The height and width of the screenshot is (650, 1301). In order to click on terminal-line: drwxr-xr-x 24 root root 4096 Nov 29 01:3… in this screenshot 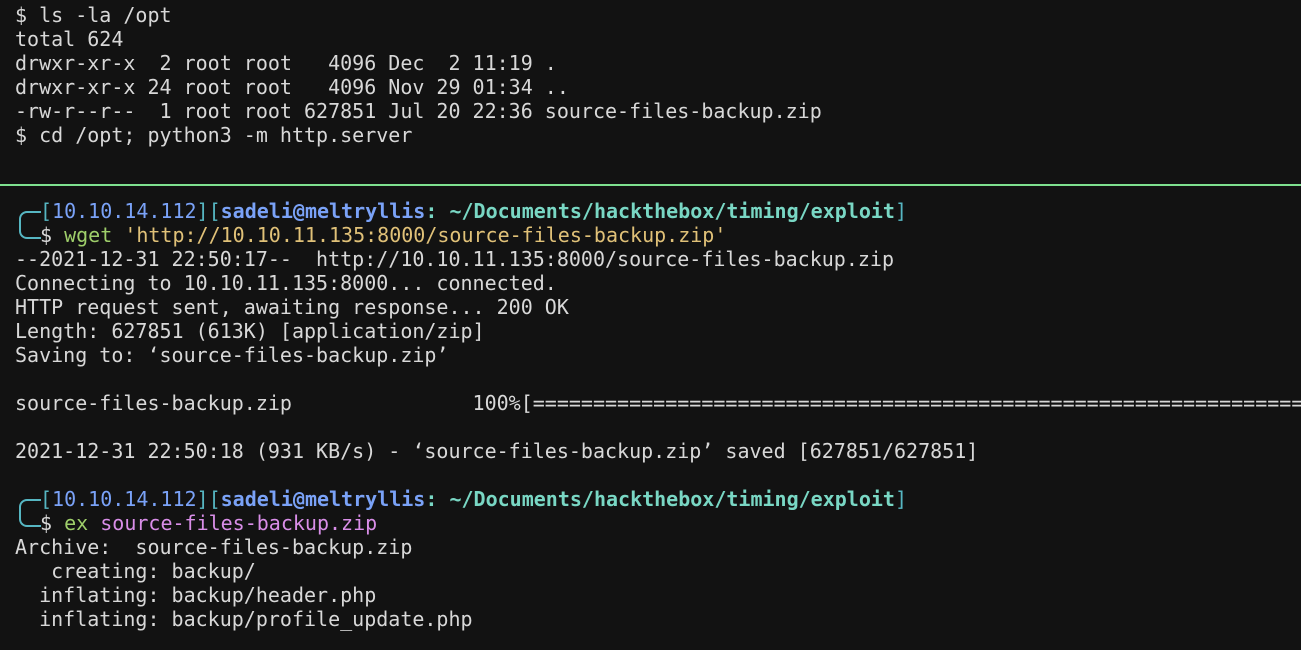, I will do `click(292, 87)`.